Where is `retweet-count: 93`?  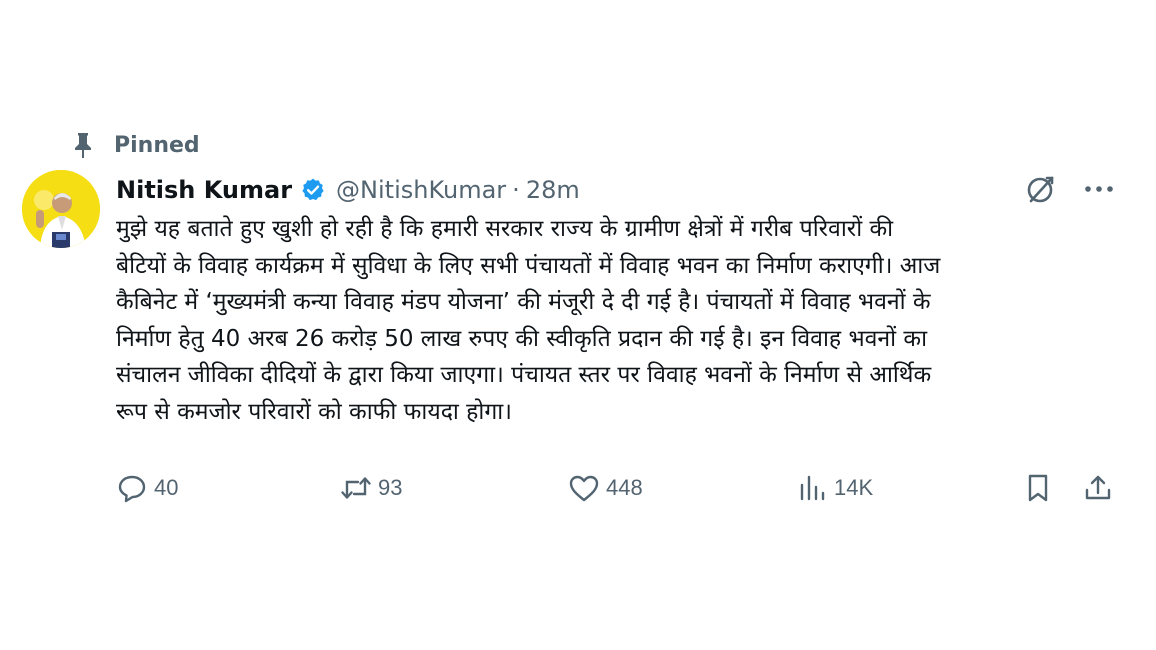
retweet-count: 93 is located at coordinates (390, 487).